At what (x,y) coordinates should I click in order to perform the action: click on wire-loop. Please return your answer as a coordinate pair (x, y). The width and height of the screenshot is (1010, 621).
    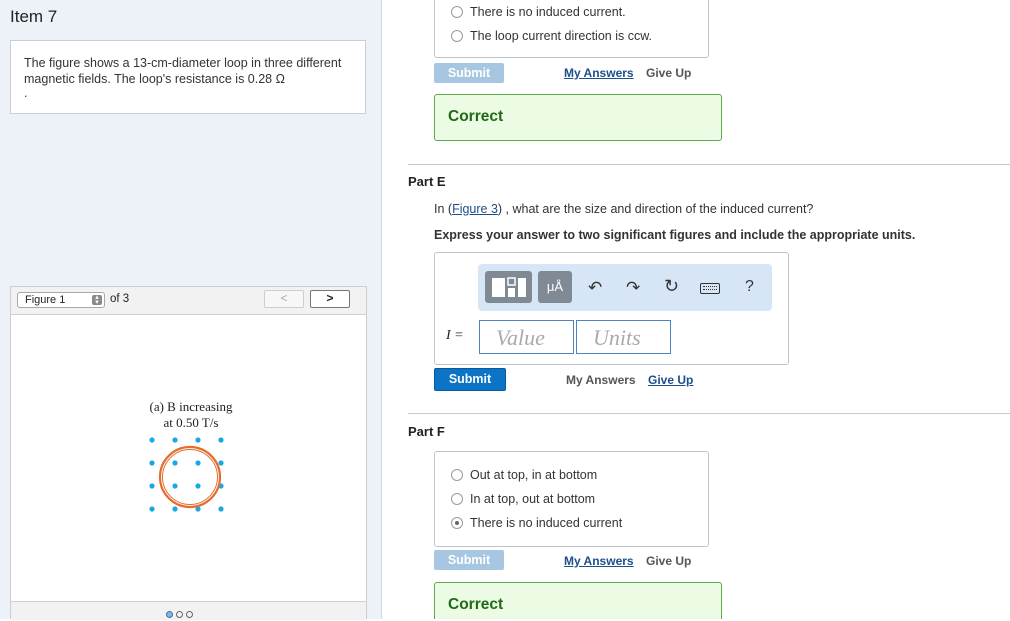
    Looking at the image, I should click on (190, 477).